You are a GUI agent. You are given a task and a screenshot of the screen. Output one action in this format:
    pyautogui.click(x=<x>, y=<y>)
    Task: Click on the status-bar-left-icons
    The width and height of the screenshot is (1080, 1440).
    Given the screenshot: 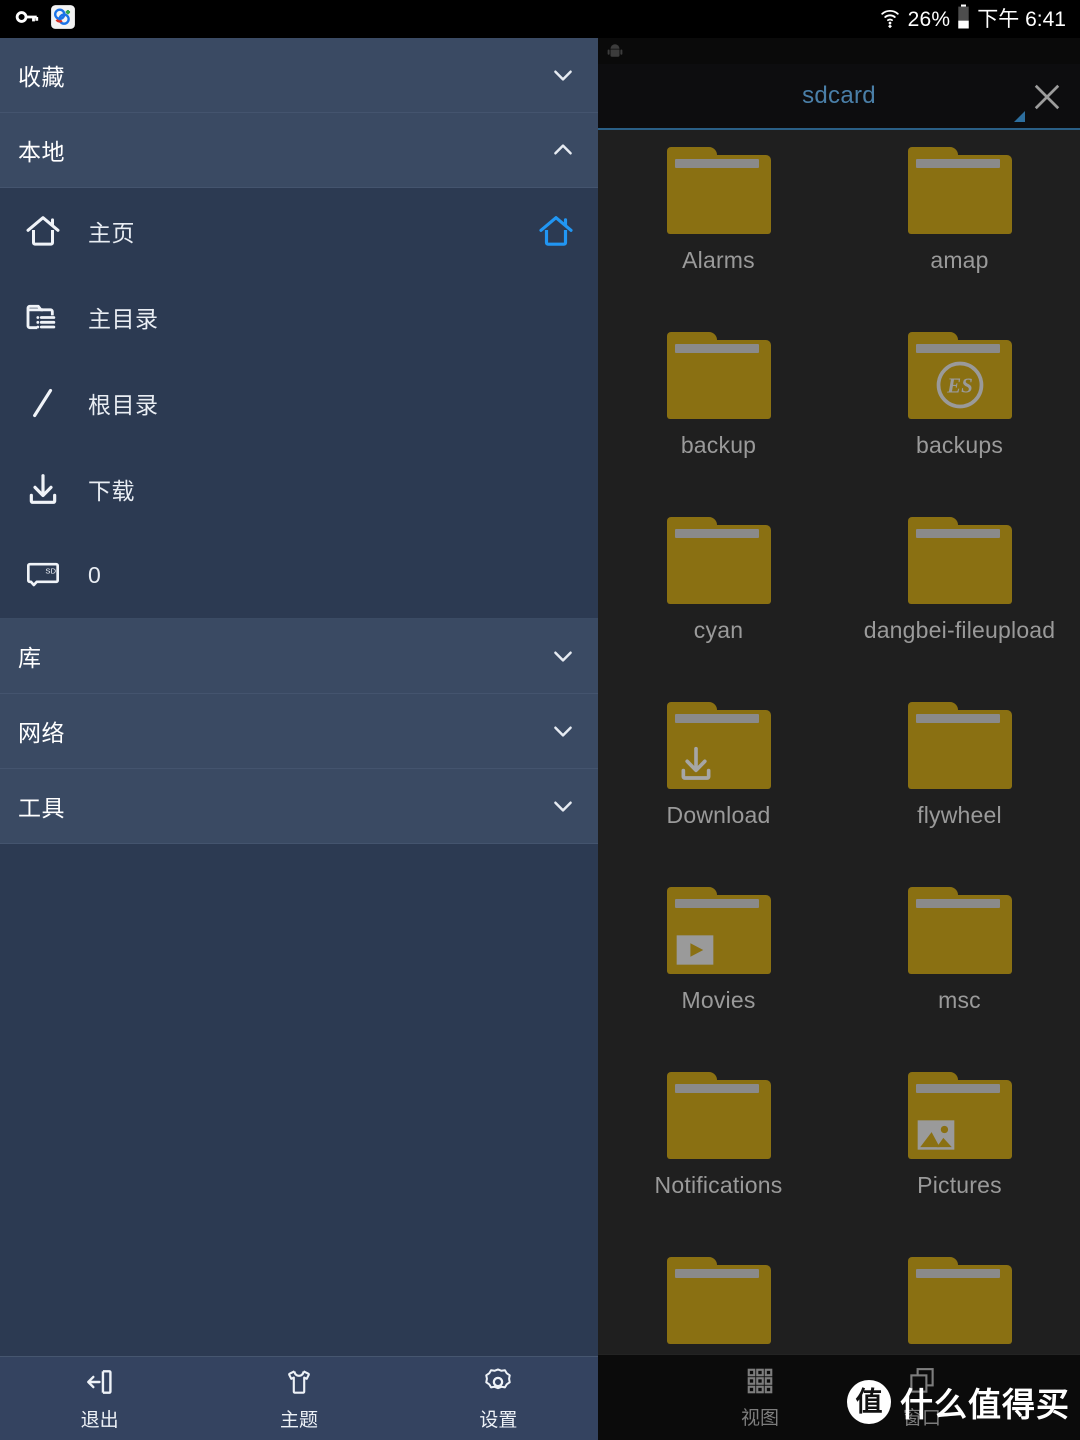 What is the action you would take?
    pyautogui.click(x=45, y=19)
    